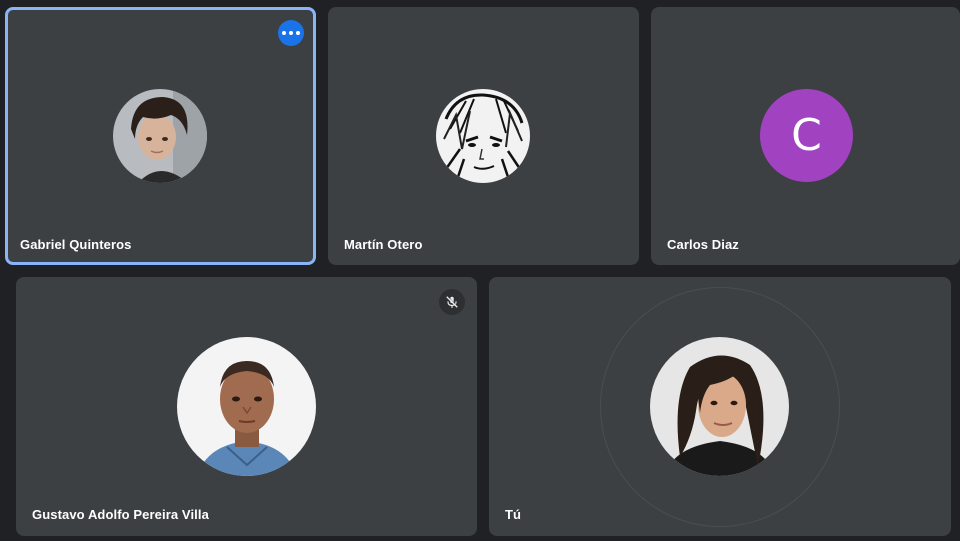  Describe the element at coordinates (452, 302) in the screenshot. I see `mic-off-icon` at that location.